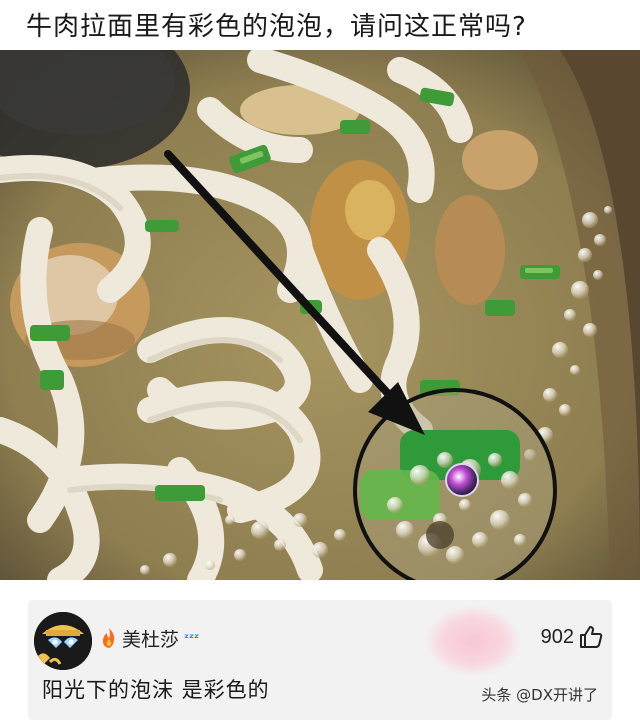  Describe the element at coordinates (109, 638) in the screenshot. I see `flame-icon` at that location.